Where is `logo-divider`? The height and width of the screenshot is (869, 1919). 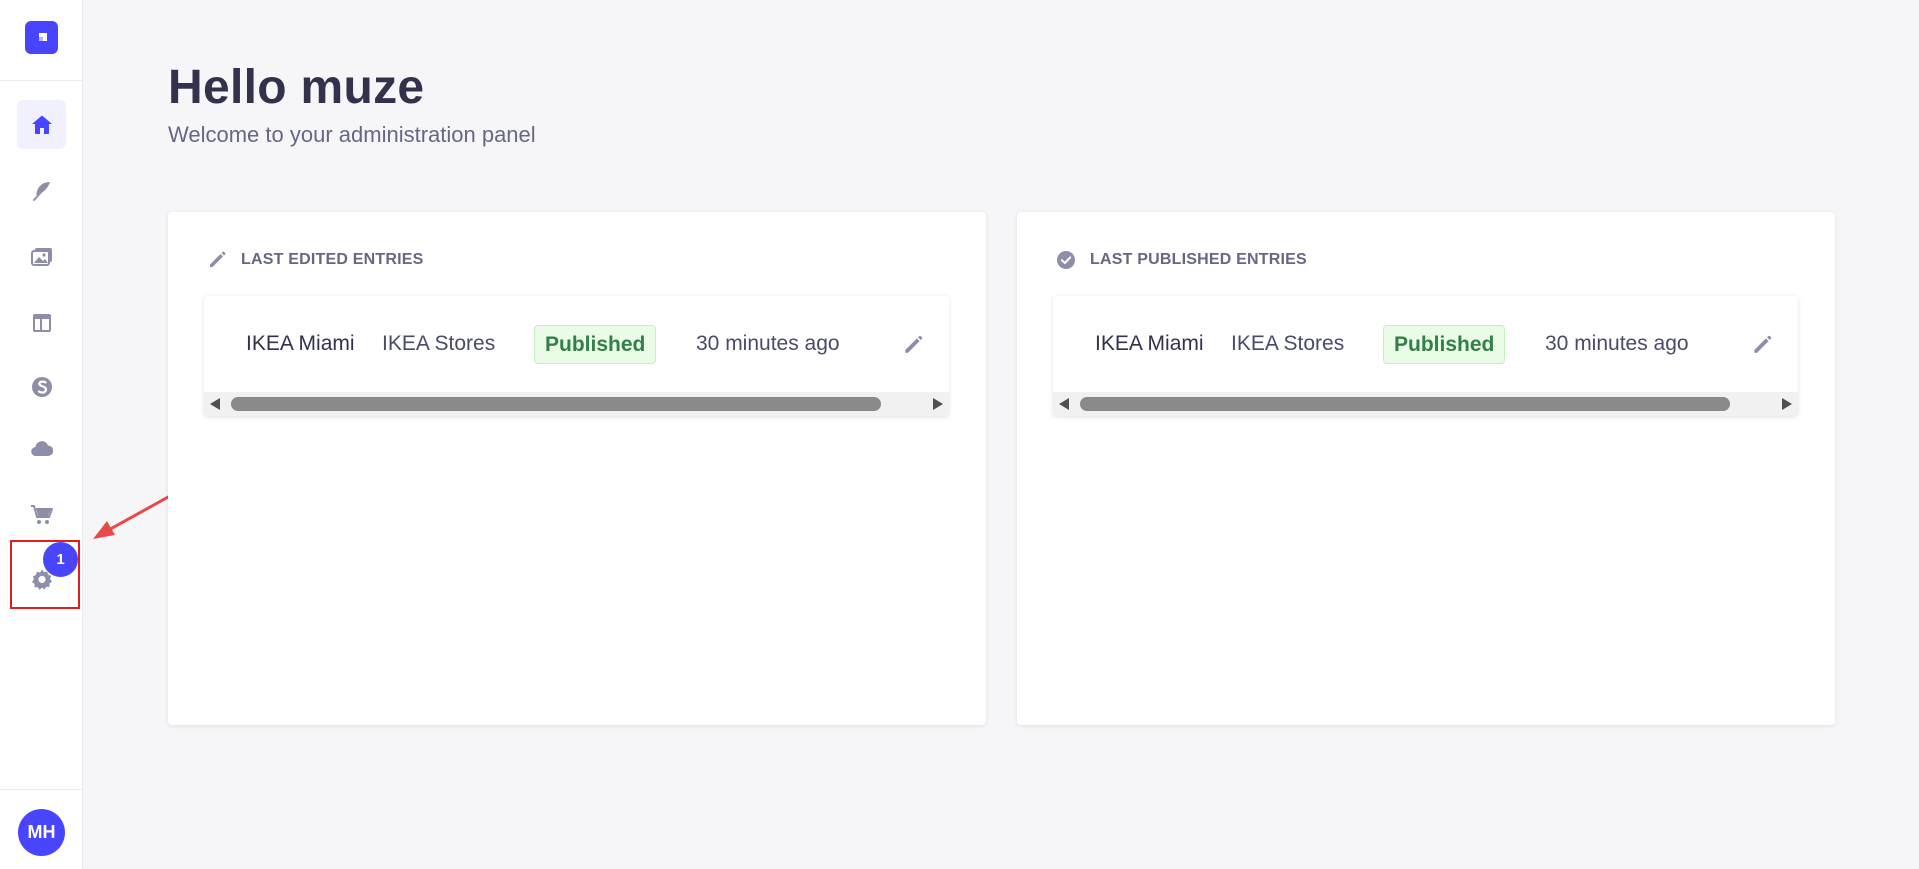
logo-divider is located at coordinates (41, 80).